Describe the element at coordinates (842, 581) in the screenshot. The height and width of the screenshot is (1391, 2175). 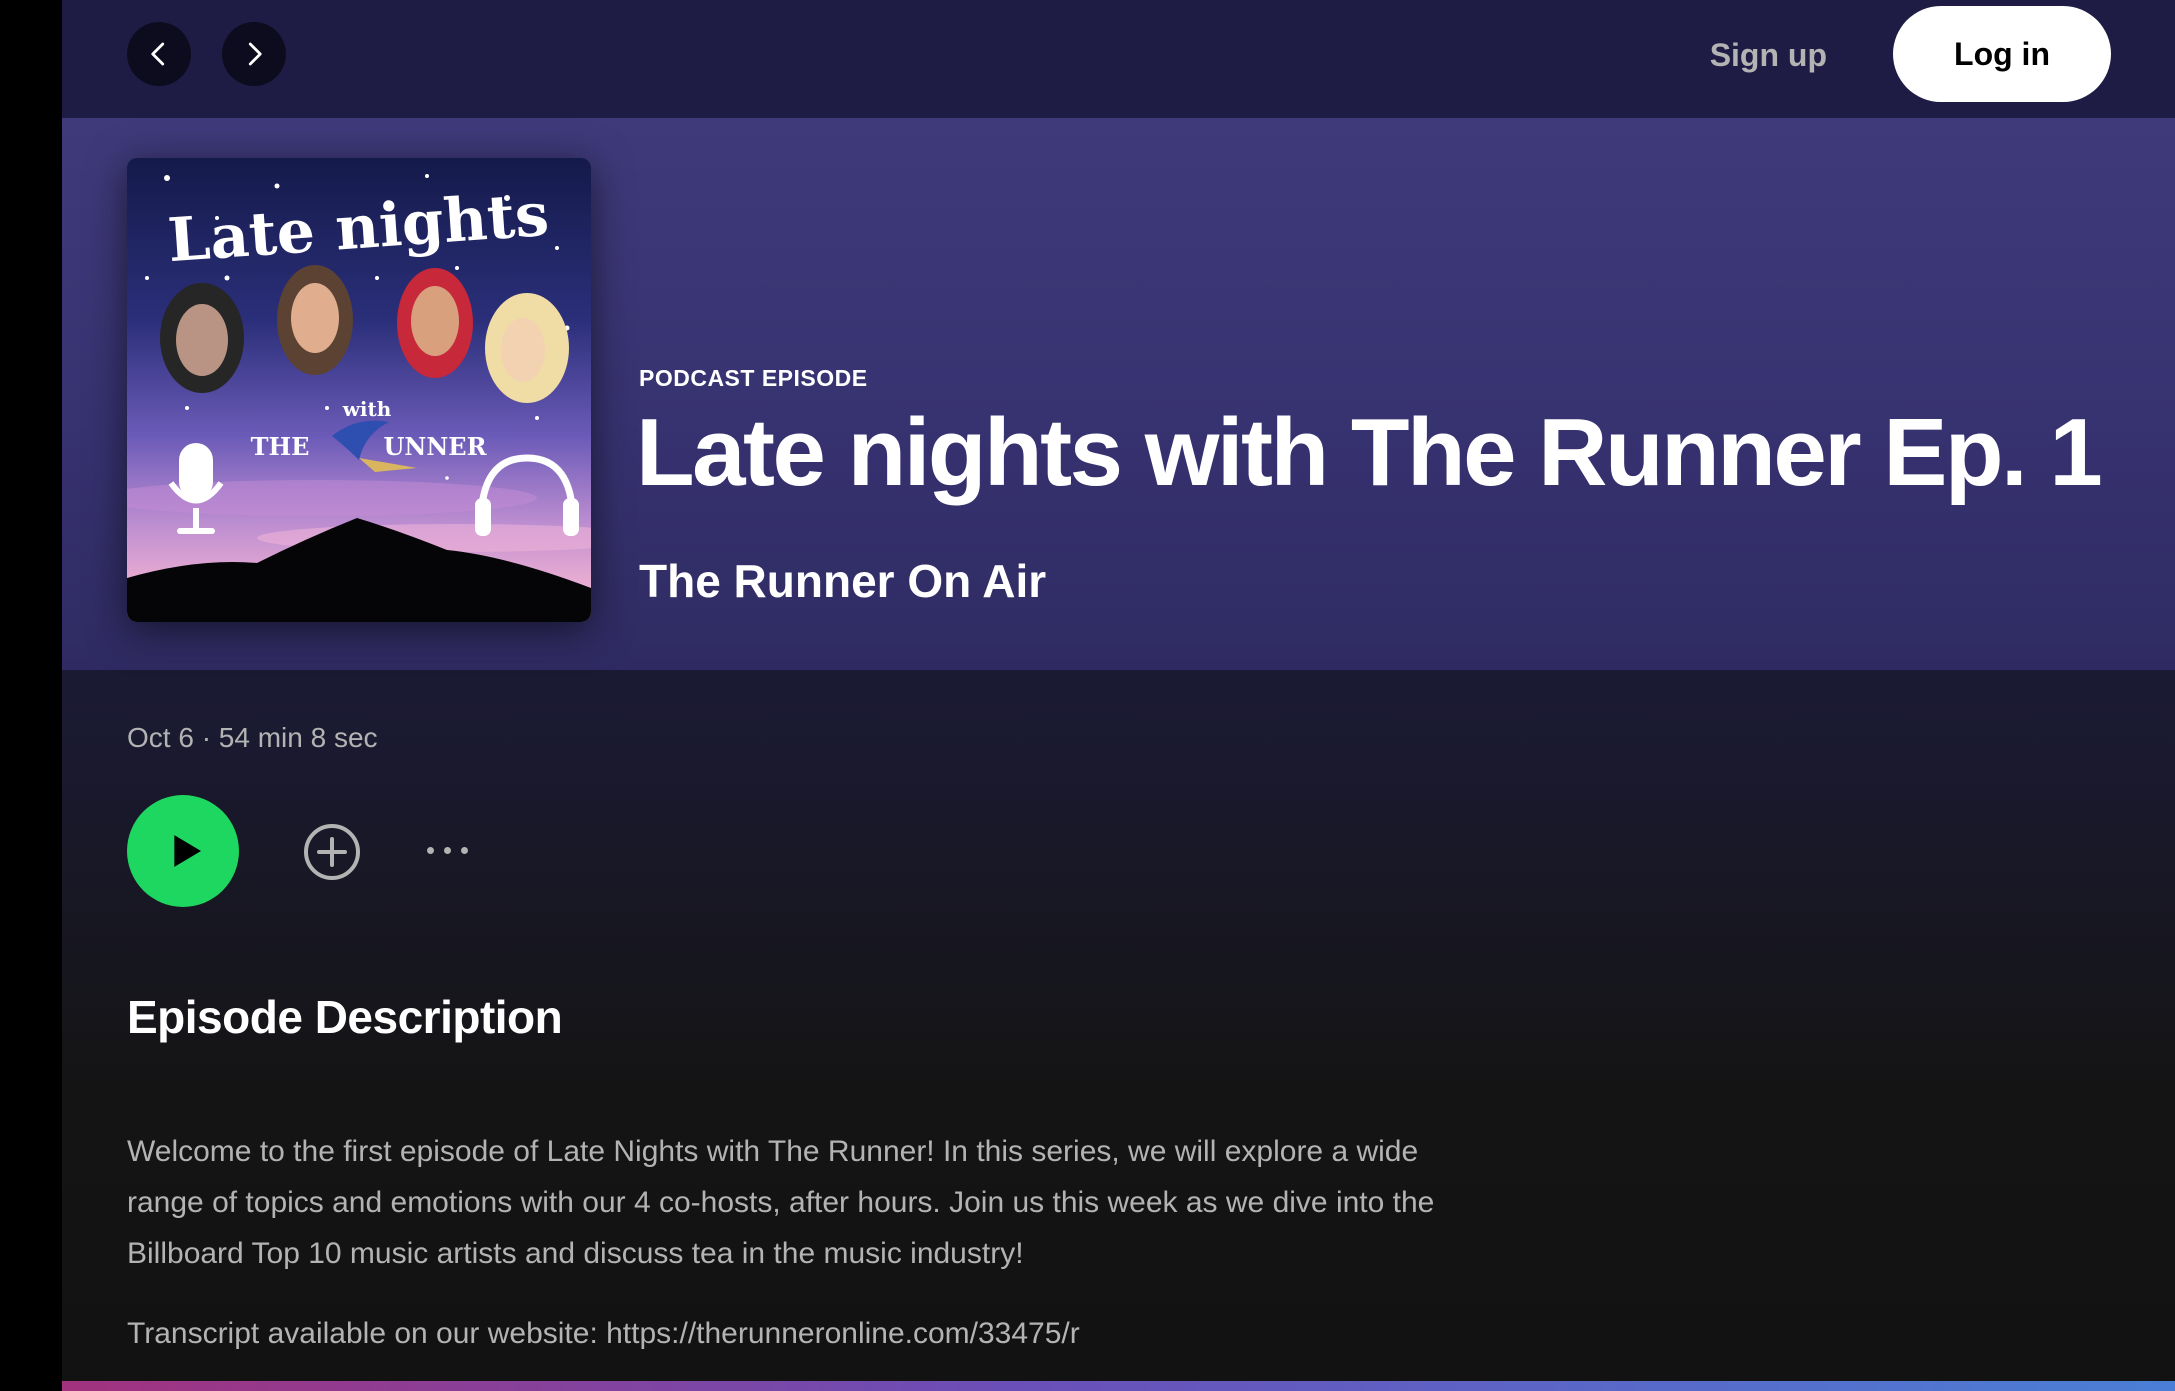
I see `show-name-link: The Runner On Air` at that location.